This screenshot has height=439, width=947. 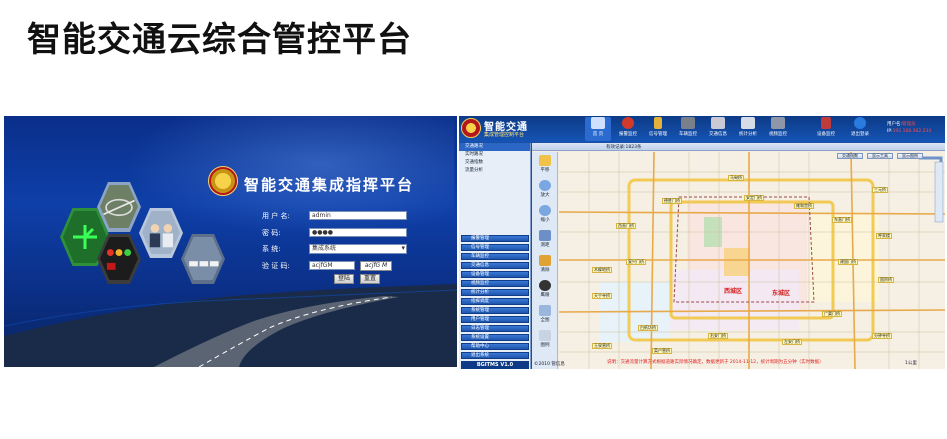 I want to click on camera-icon, so click(x=778, y=123).